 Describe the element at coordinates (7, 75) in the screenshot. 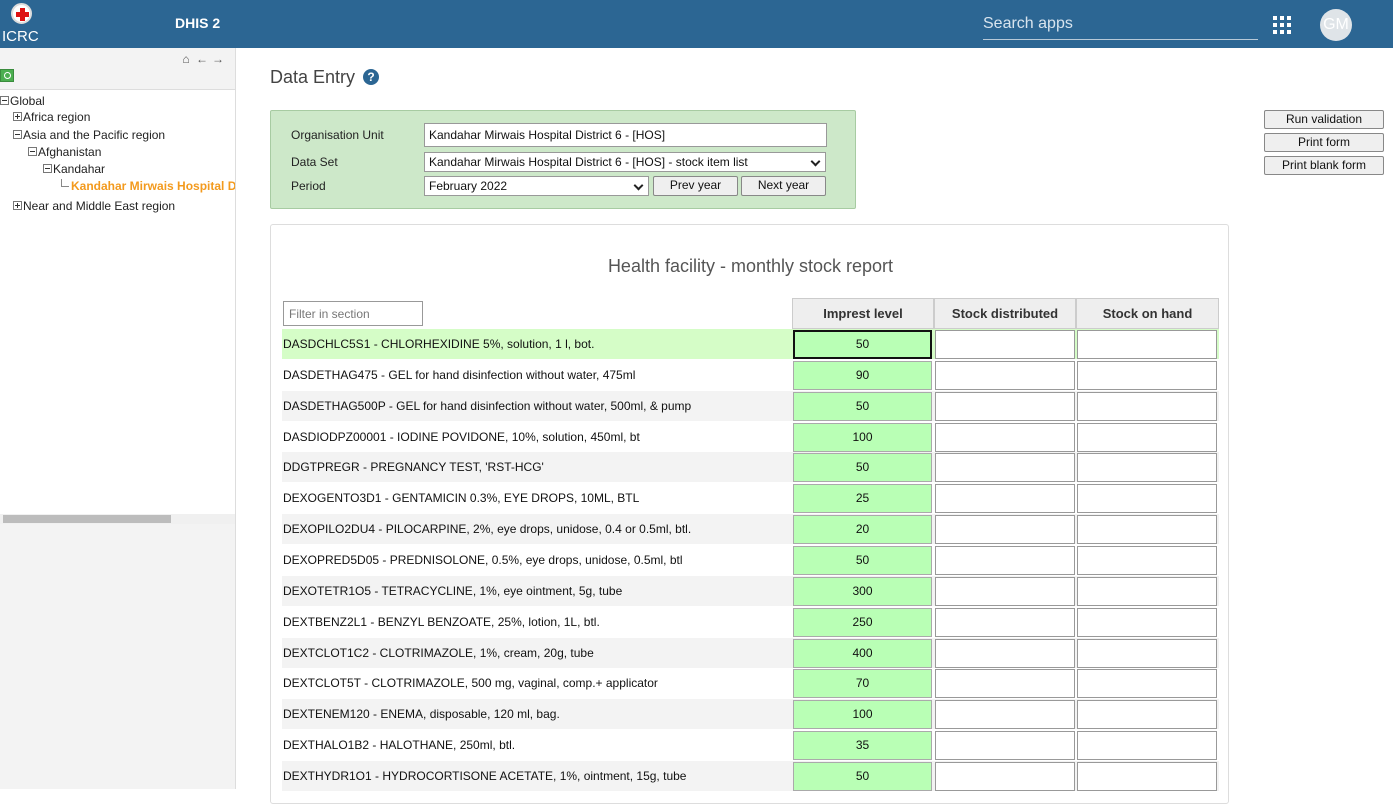

I see `tree-search-icon` at that location.